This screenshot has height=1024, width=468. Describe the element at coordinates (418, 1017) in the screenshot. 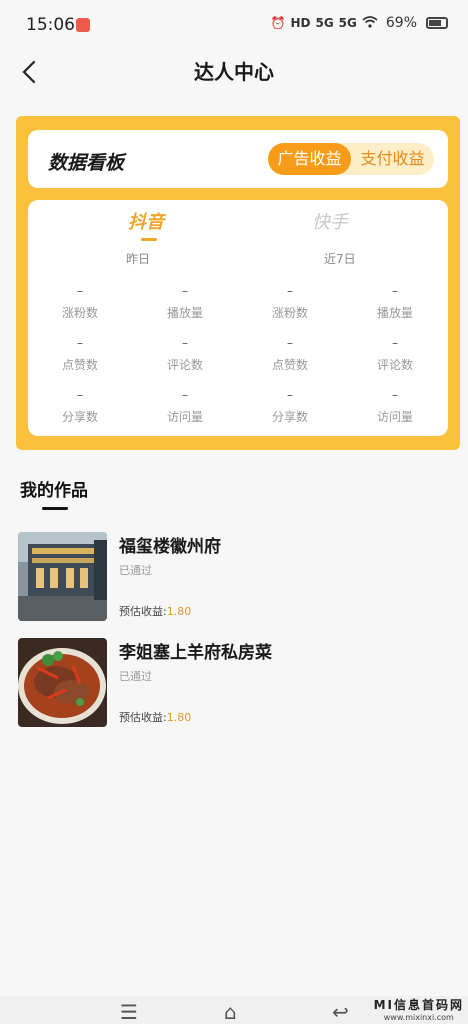

I see `watermark-line2: www.mixinxi.com` at that location.